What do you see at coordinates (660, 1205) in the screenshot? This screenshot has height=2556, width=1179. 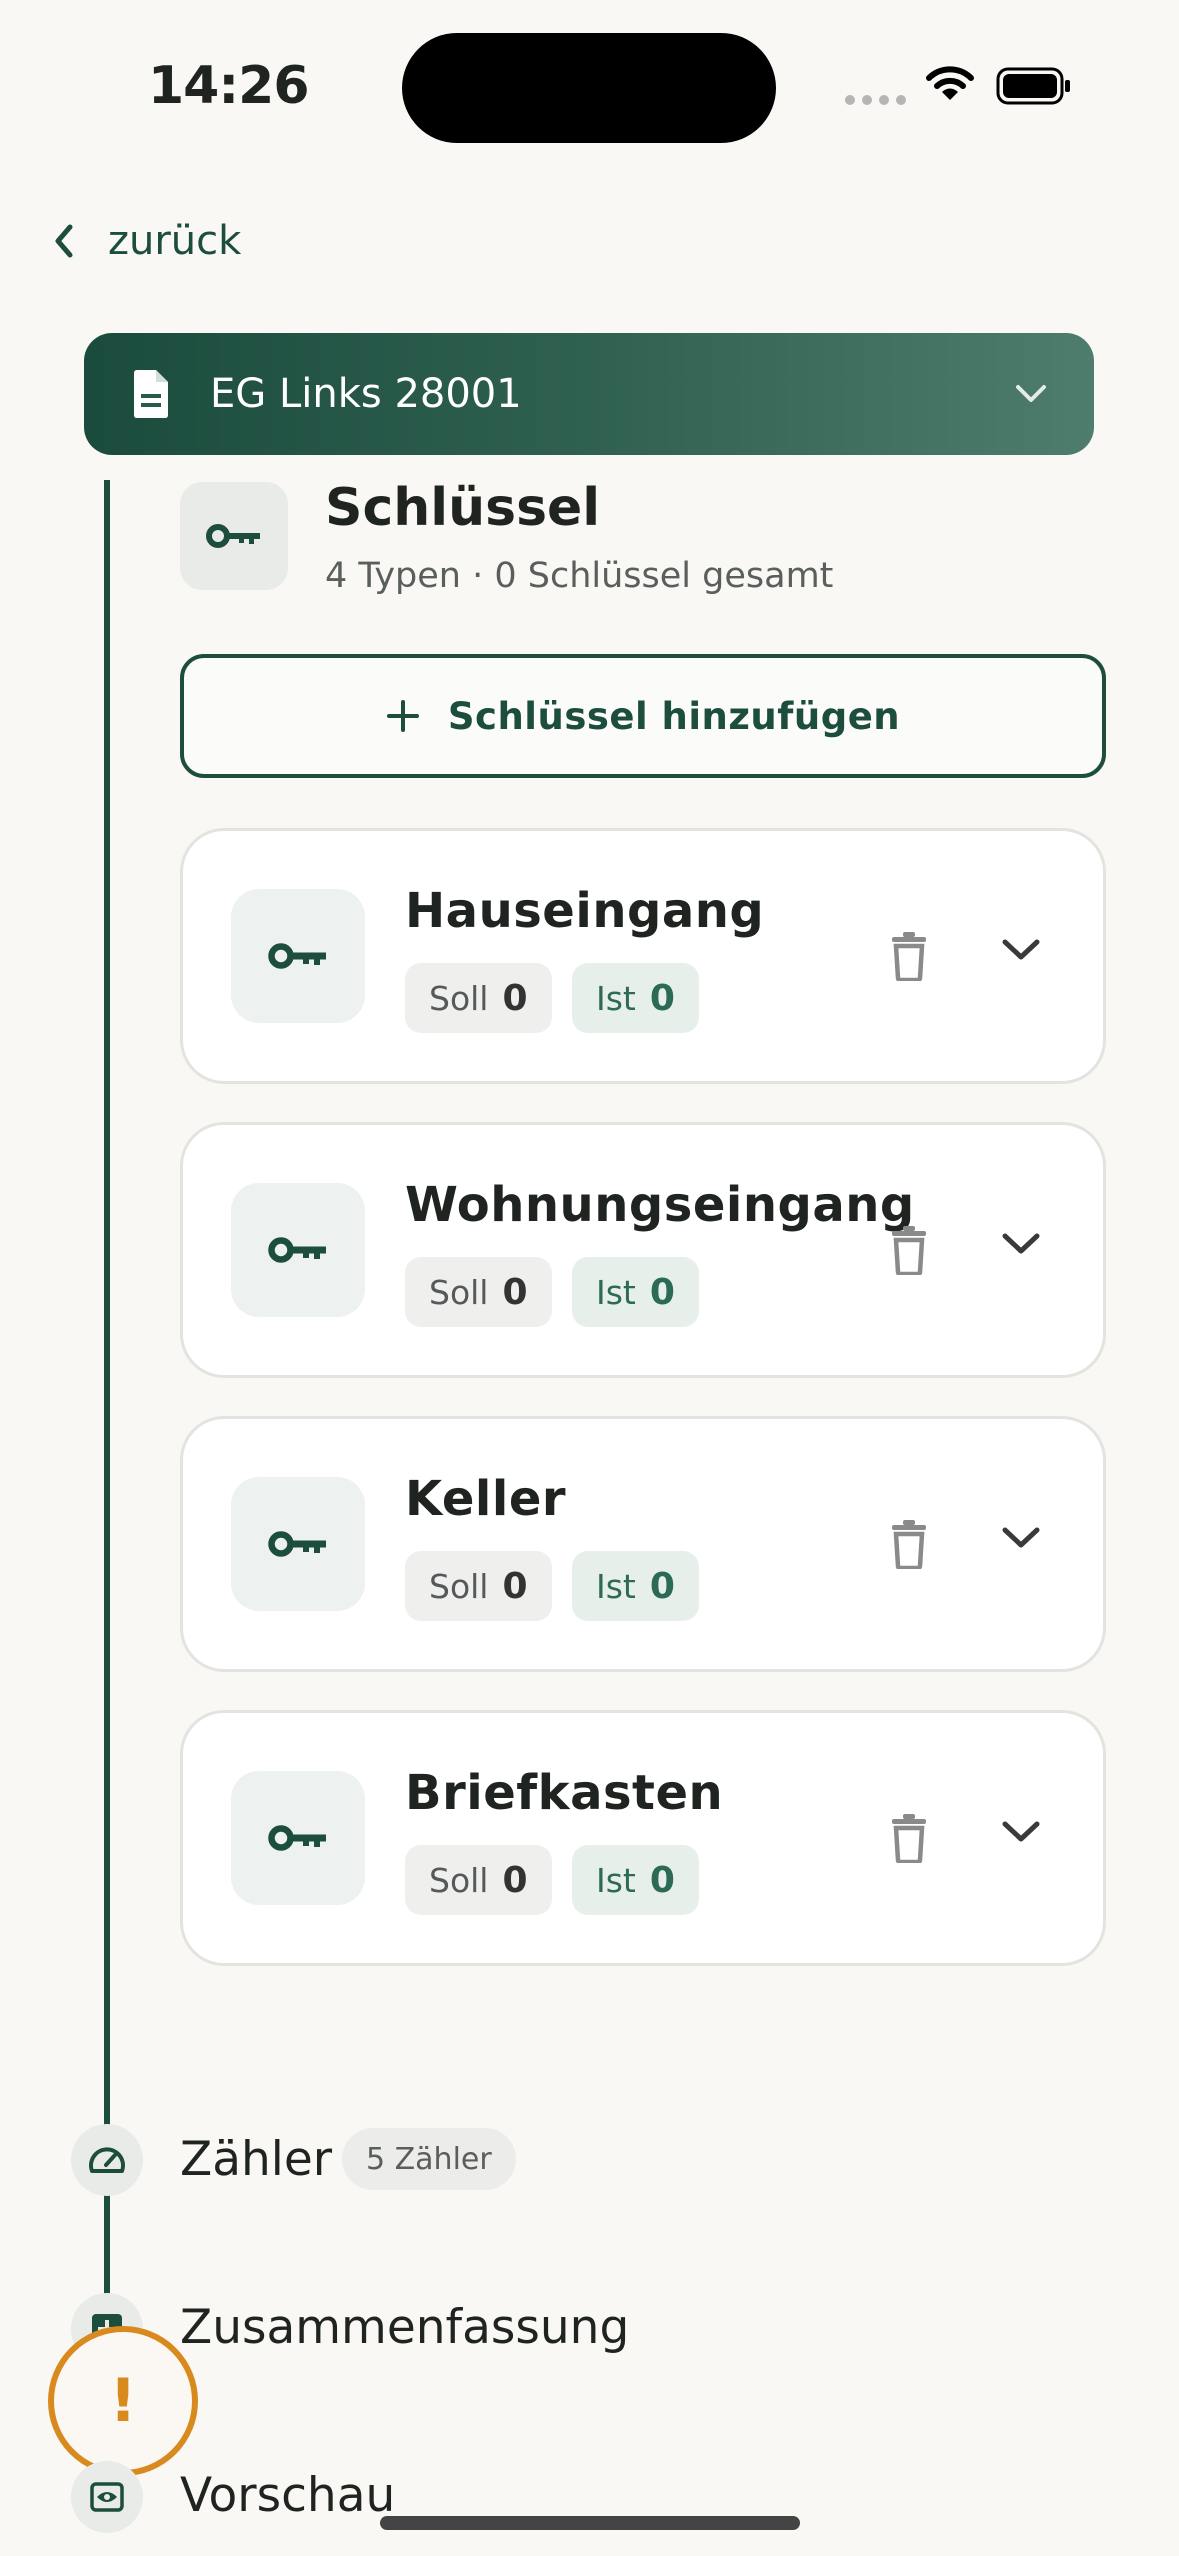 I see `key-name: Wohnungseingang` at bounding box center [660, 1205].